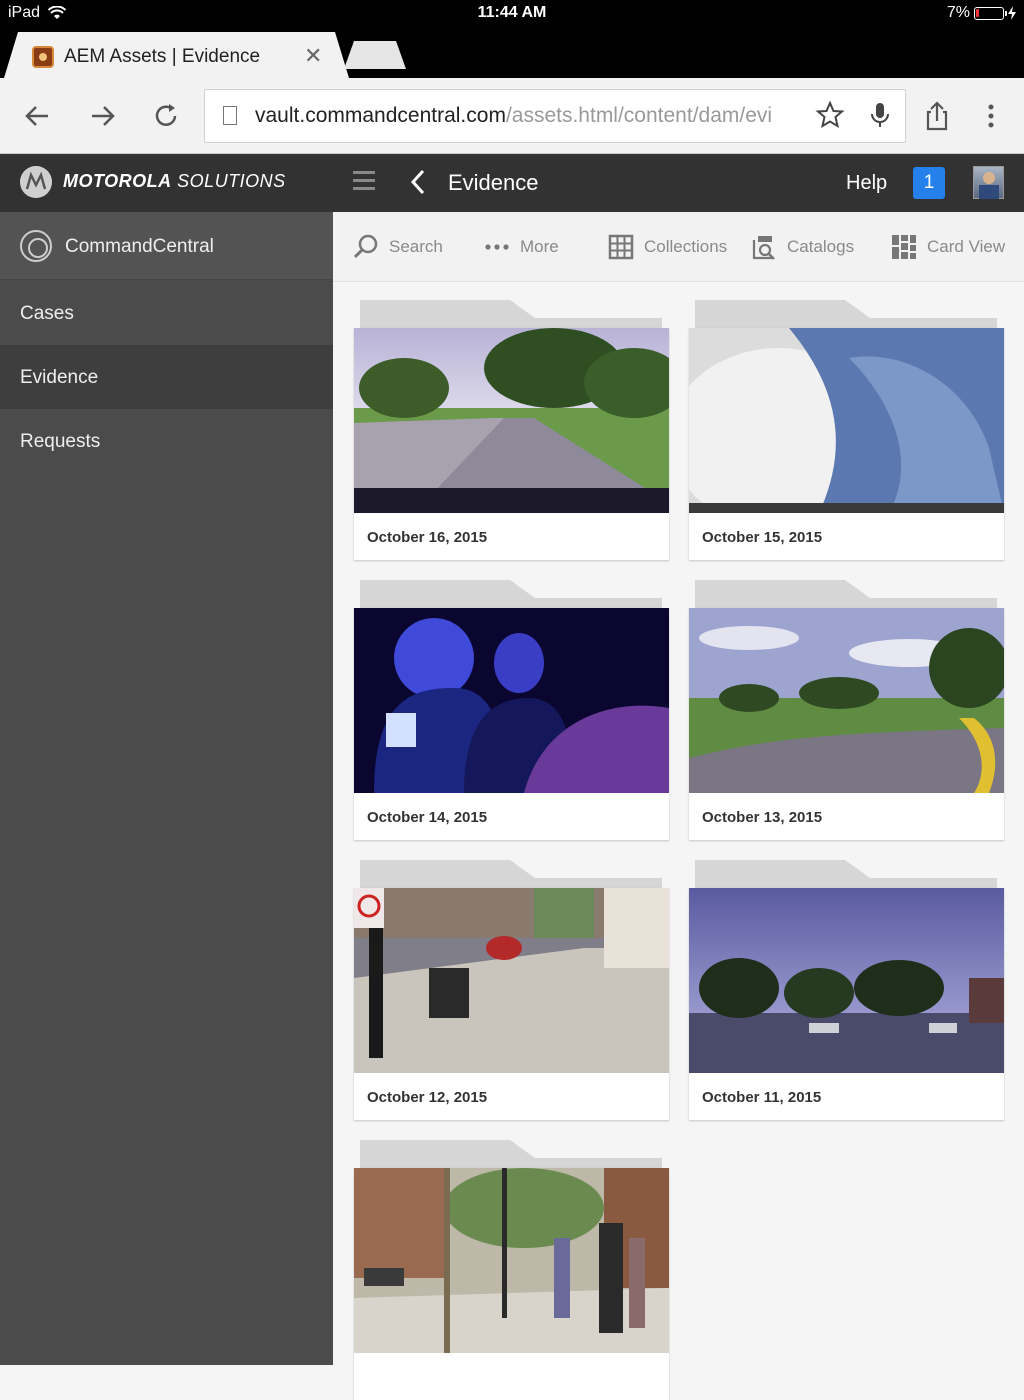 The image size is (1024, 1400). I want to click on chevron-left-icon, so click(418, 182).